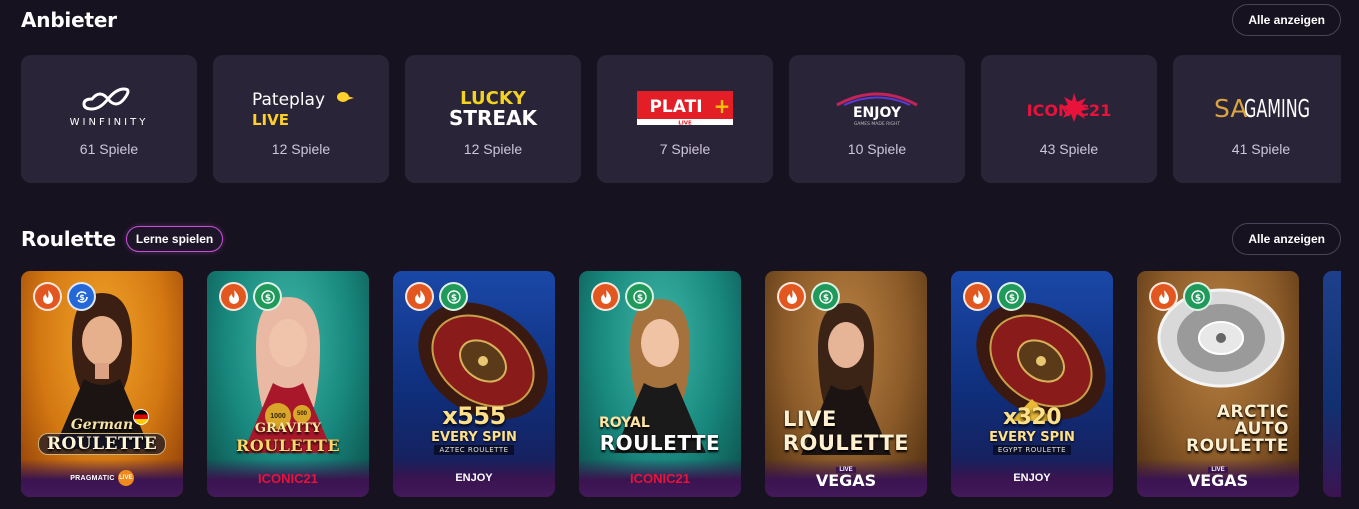 This screenshot has width=1359, height=509. Describe the element at coordinates (270, 120) in the screenshot. I see `pateplay-live: LIVE` at that location.